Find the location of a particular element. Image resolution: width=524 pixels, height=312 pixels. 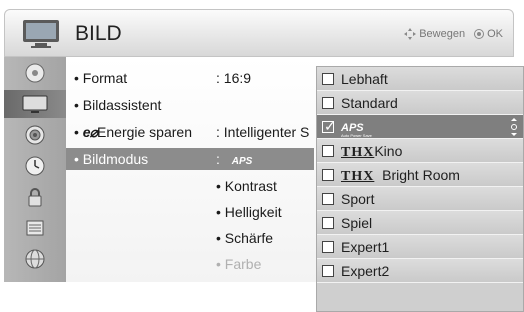

dropdown-option-sport: Sport is located at coordinates (420, 199).